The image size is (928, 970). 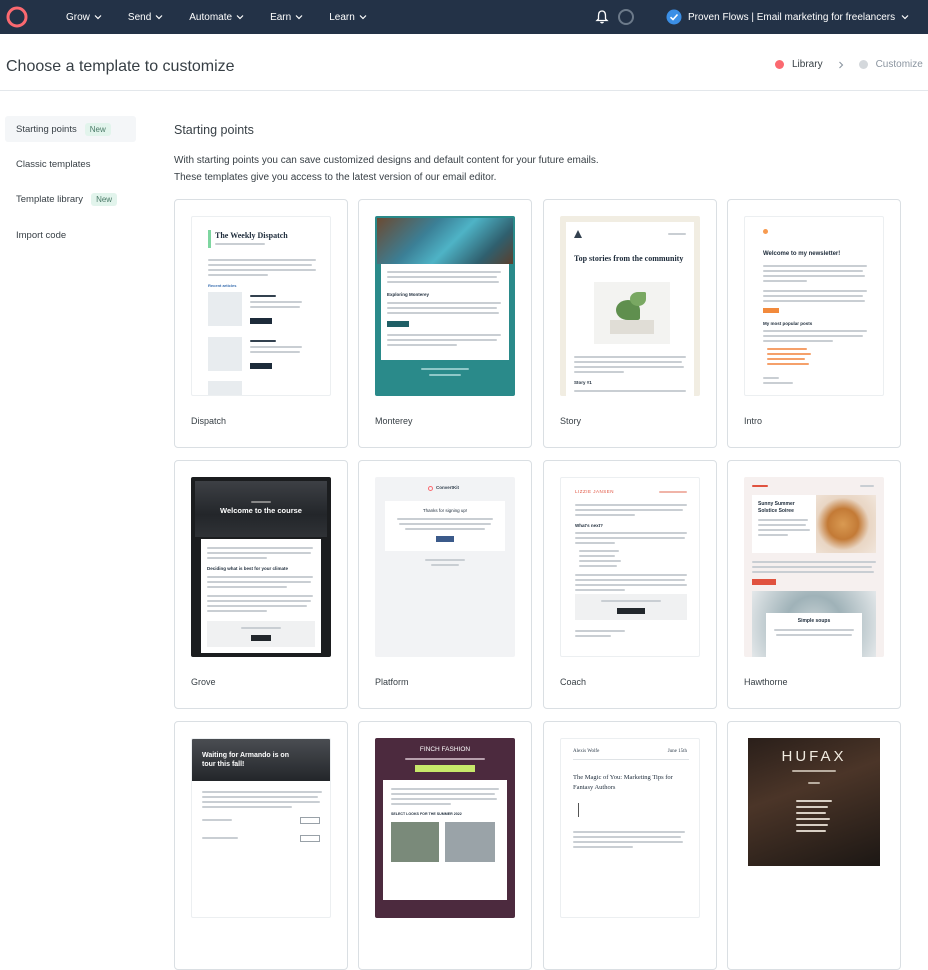 I want to click on header-divider, so click(x=464, y=90).